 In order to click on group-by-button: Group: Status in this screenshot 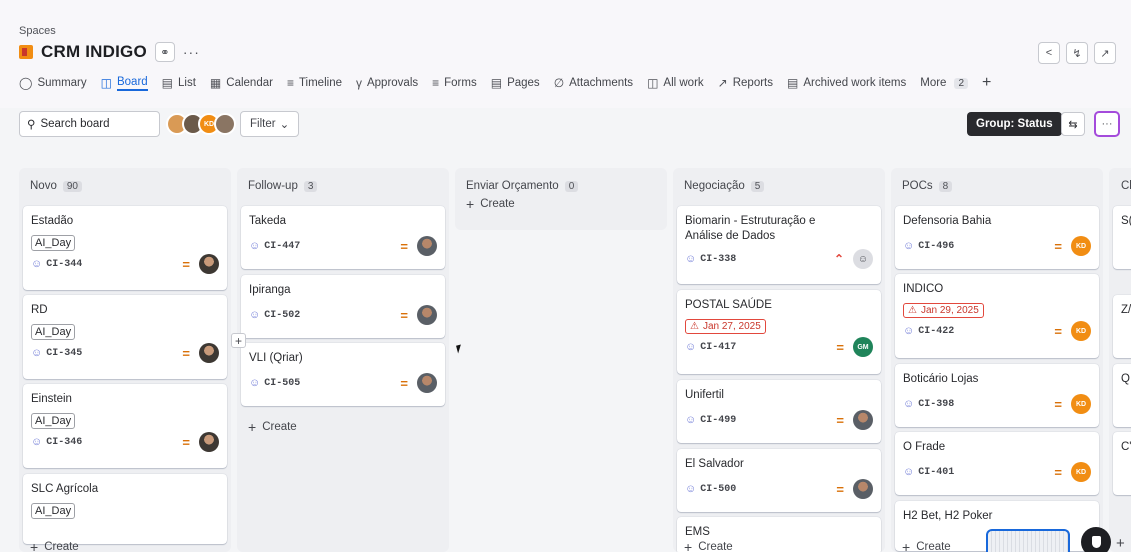, I will do `click(1014, 124)`.